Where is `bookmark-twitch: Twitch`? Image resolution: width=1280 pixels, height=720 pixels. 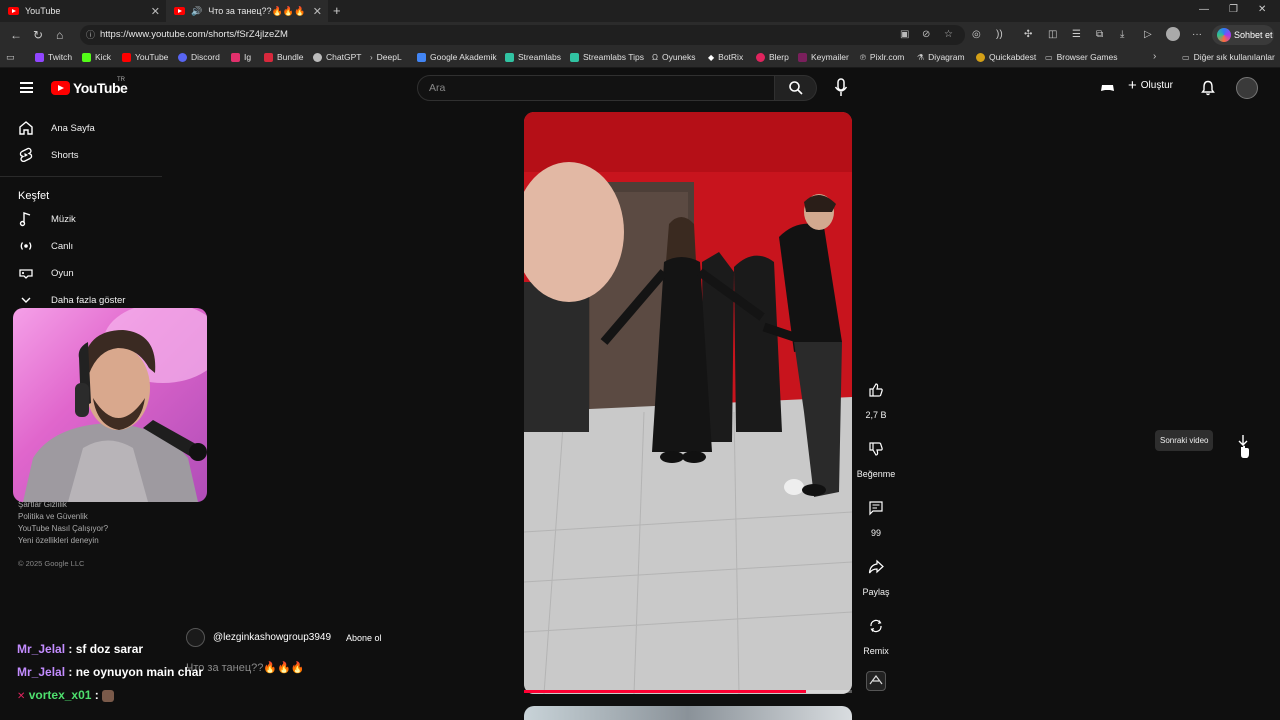
bookmark-twitch: Twitch is located at coordinates (53, 57).